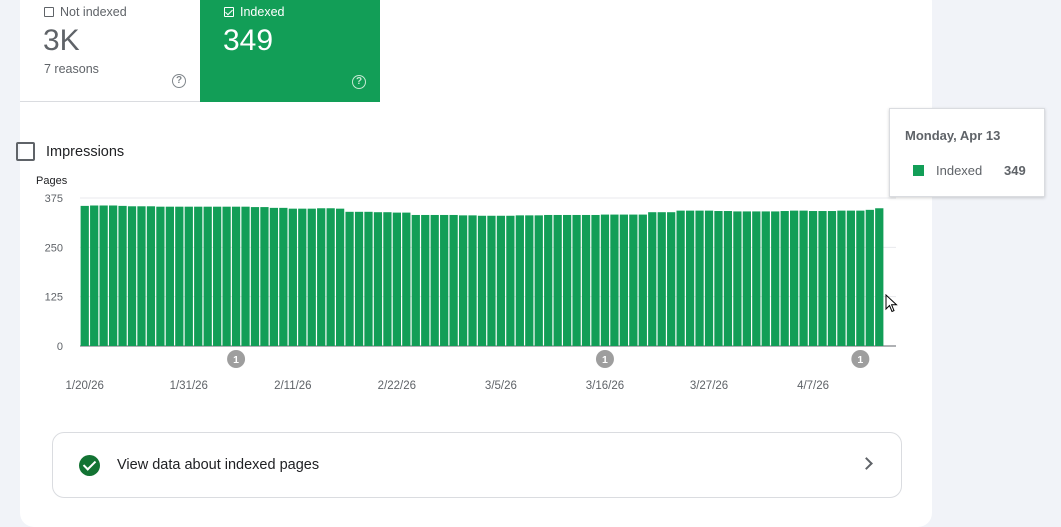 Image resolution: width=1061 pixels, height=527 pixels. What do you see at coordinates (89, 465) in the screenshot?
I see `check-circle-icon` at bounding box center [89, 465].